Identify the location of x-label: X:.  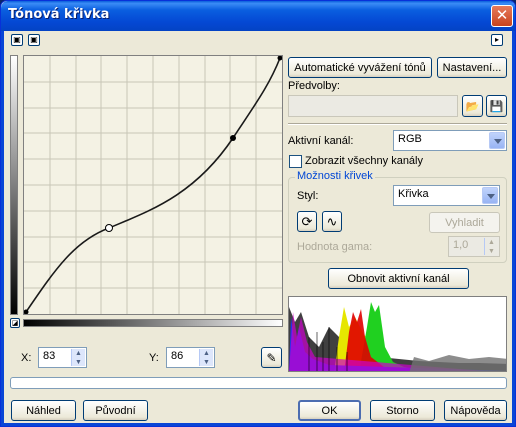
(26, 358).